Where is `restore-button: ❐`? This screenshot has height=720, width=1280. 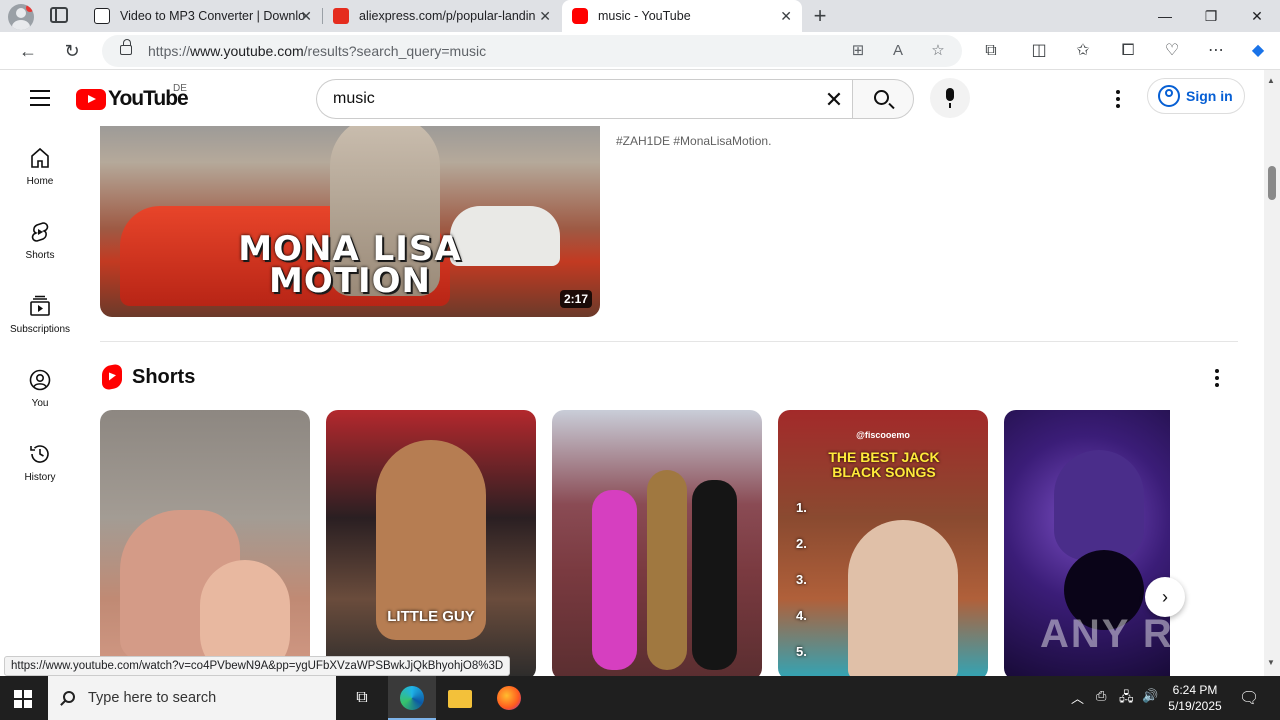
restore-button: ❐ is located at coordinates (1211, 16).